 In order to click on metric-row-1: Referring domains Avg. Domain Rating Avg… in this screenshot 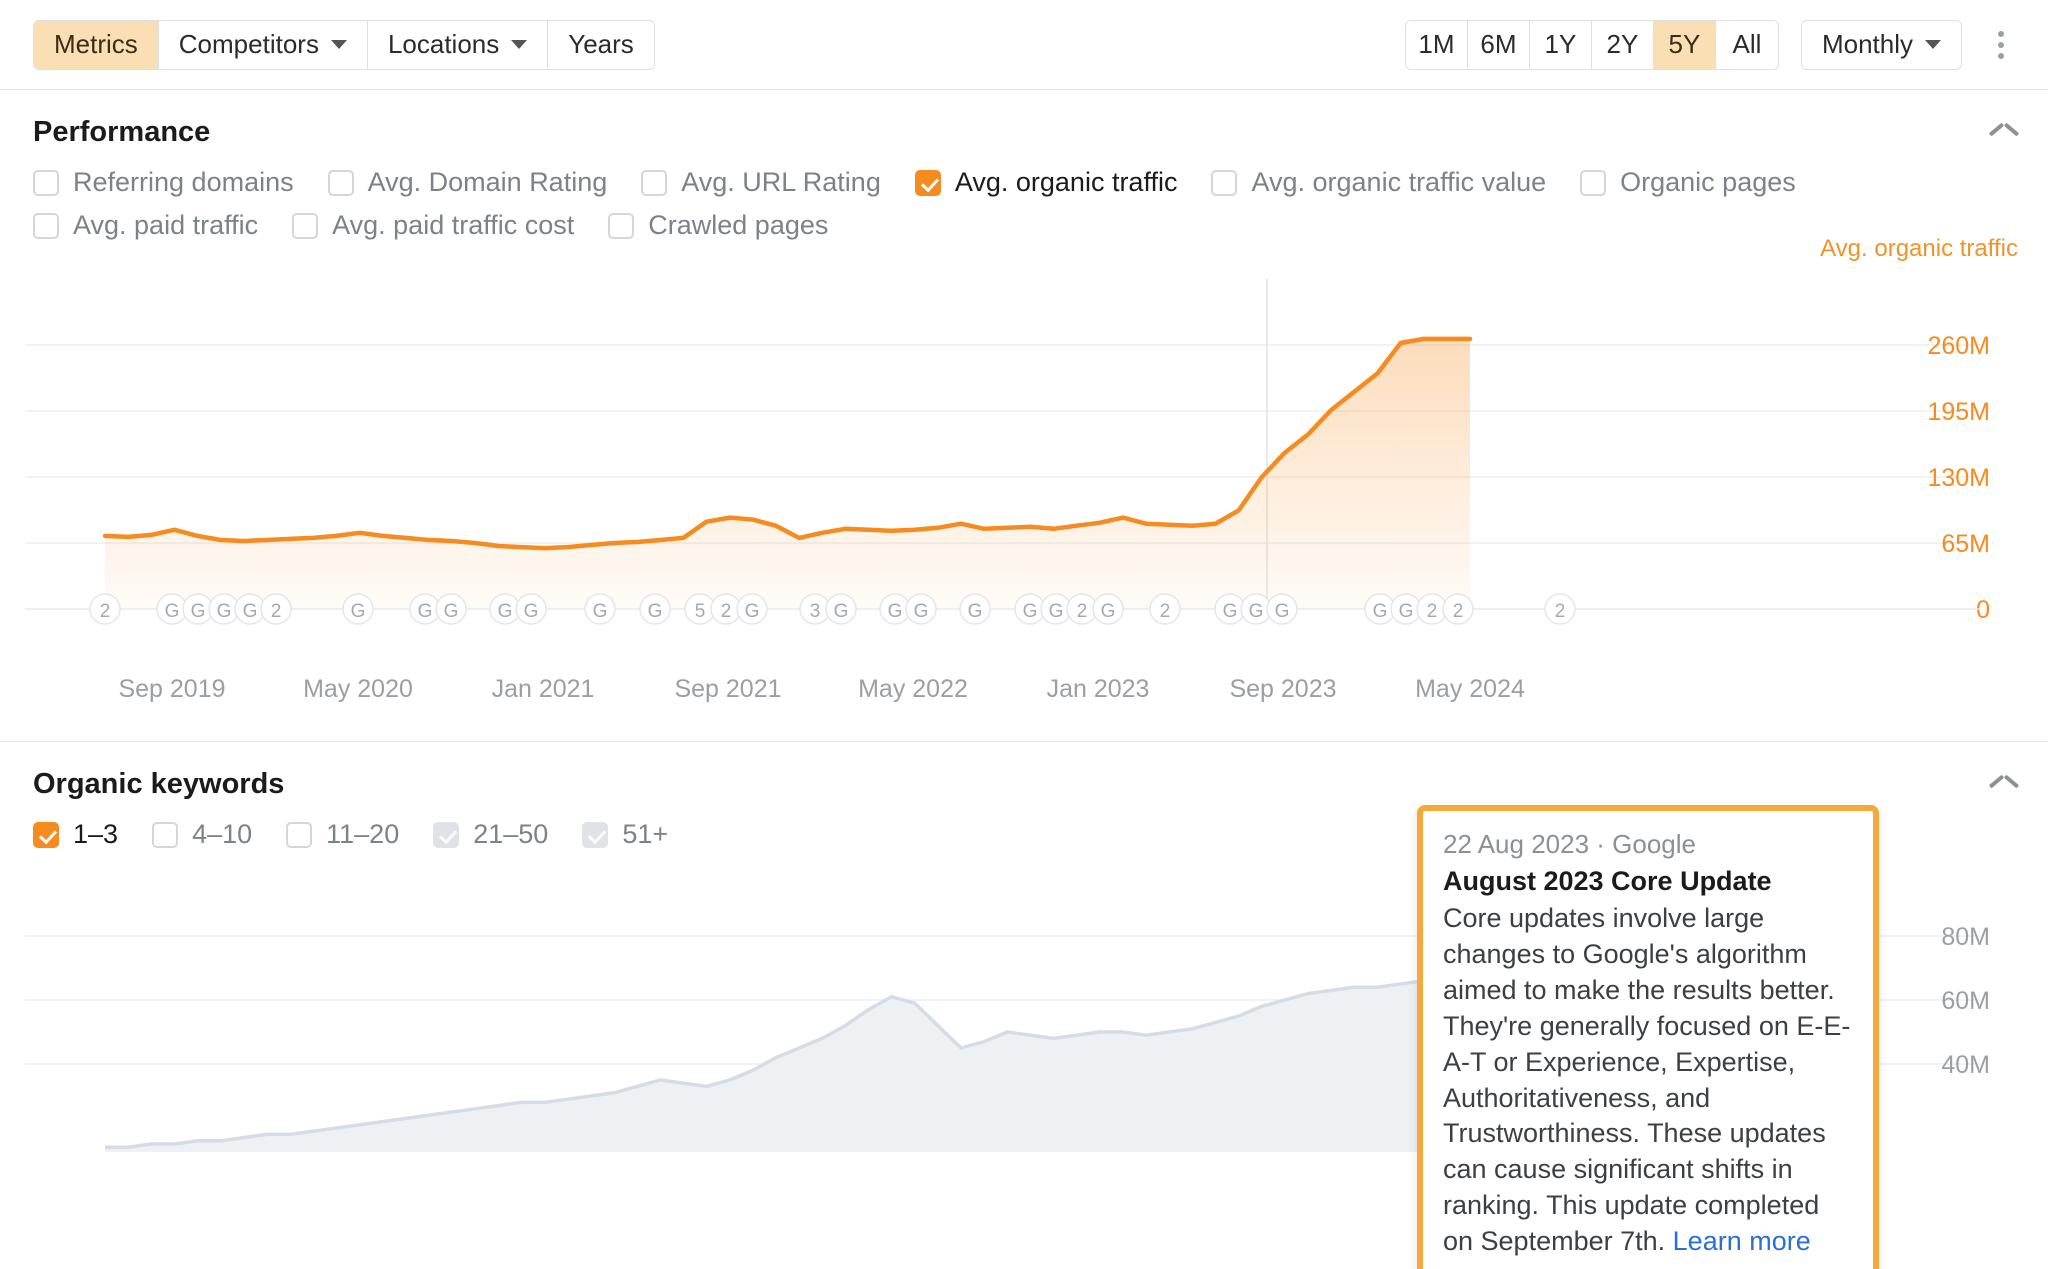, I will do `click(1024, 182)`.